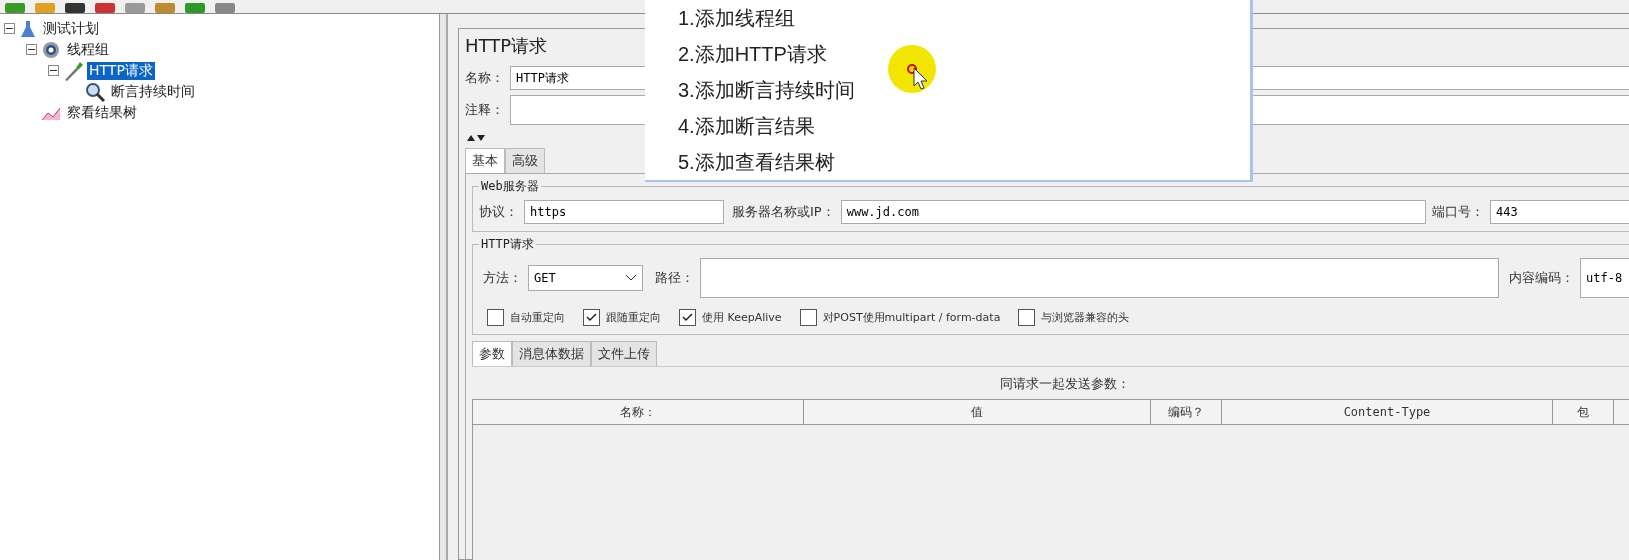 This screenshot has height=560, width=1629. I want to click on tree-item: 察看结果树, so click(102, 112).